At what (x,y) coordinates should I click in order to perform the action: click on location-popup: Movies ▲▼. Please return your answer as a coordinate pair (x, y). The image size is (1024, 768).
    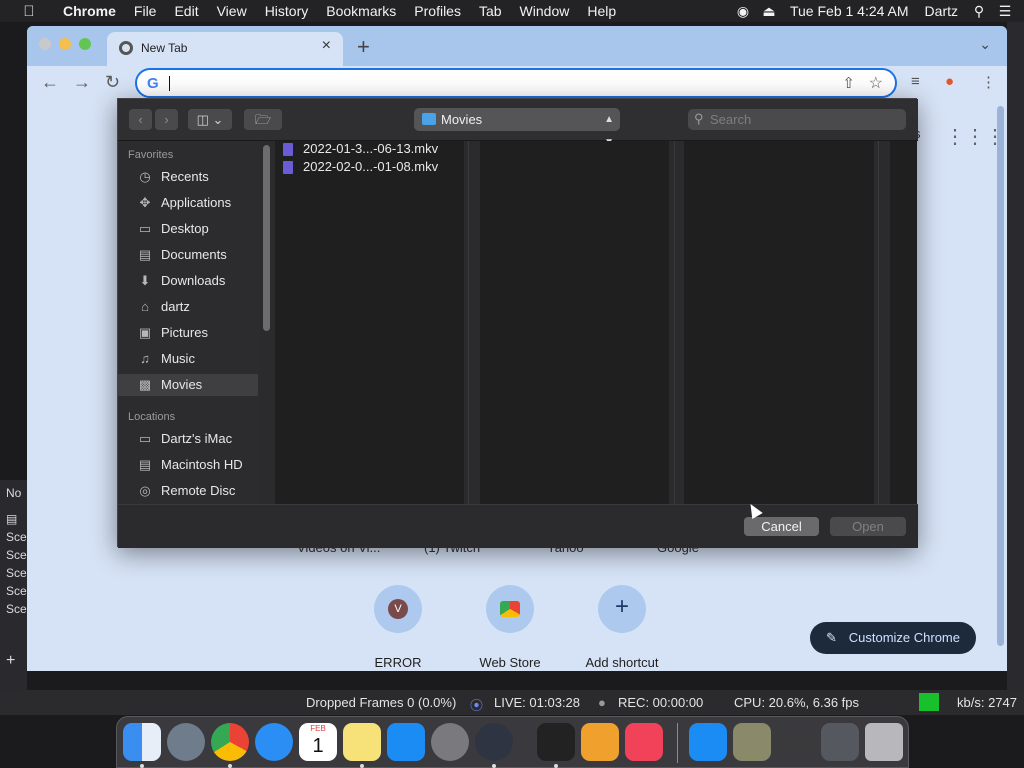
    Looking at the image, I should click on (517, 128).